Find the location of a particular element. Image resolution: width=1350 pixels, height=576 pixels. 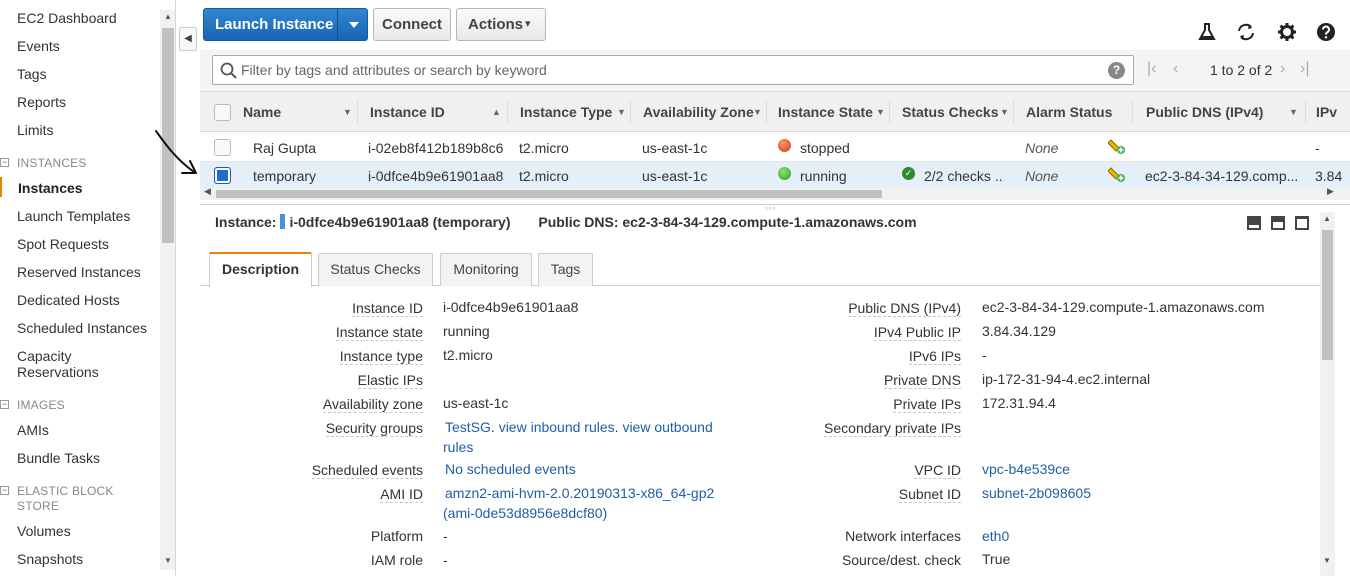

pane-maximize-icon is located at coordinates (1302, 223).